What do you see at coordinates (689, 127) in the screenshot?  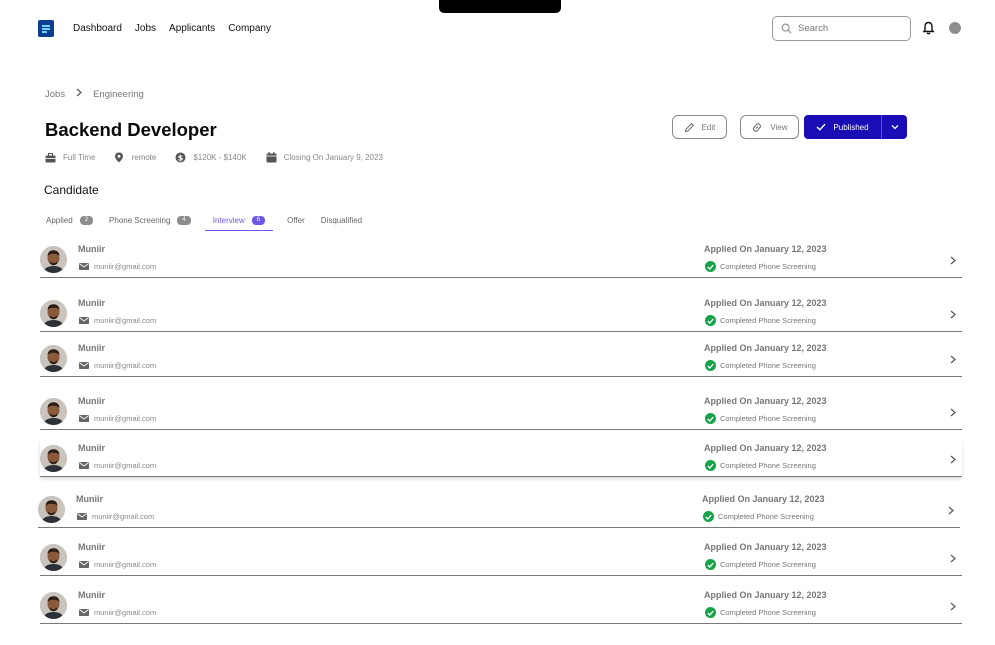 I see `pencil-icon` at bounding box center [689, 127].